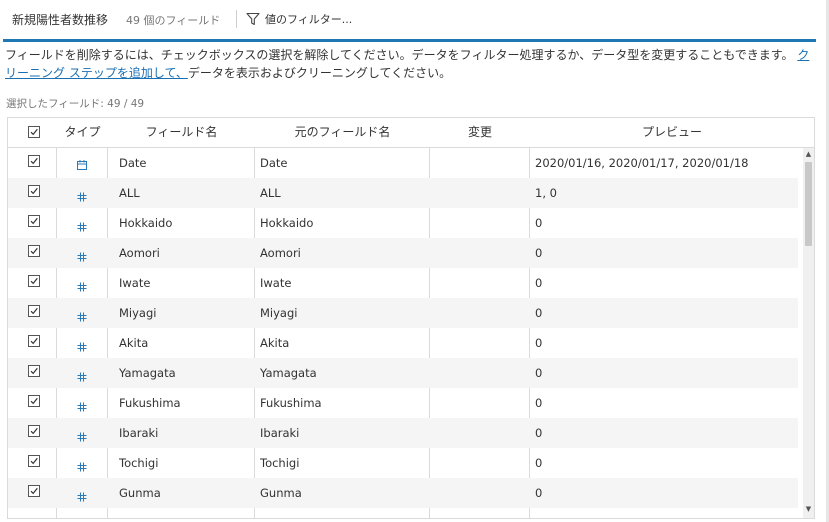 Image resolution: width=829 pixels, height=522 pixels. What do you see at coordinates (253, 19) in the screenshot?
I see `funnel-icon` at bounding box center [253, 19].